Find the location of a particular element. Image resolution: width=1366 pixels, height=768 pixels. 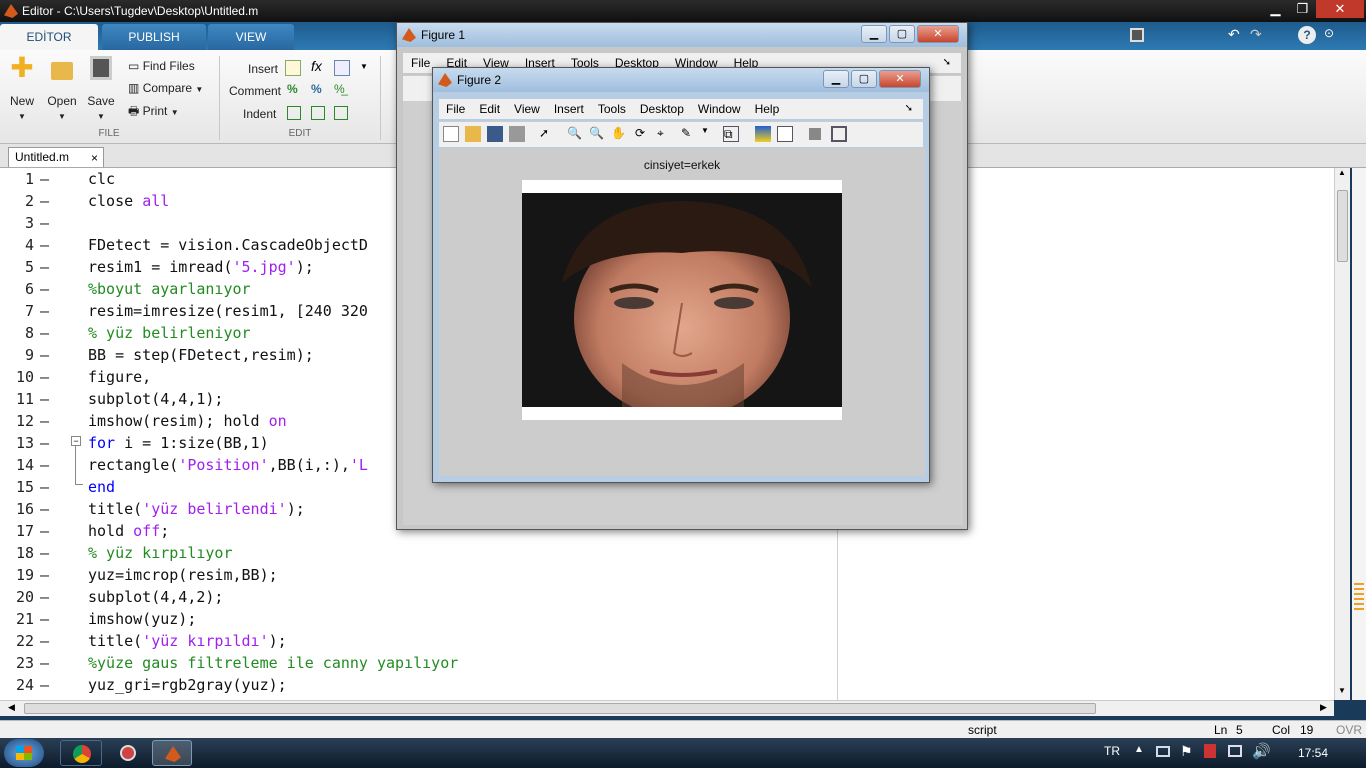

language-indicator: TR is located at coordinates (1112, 751).